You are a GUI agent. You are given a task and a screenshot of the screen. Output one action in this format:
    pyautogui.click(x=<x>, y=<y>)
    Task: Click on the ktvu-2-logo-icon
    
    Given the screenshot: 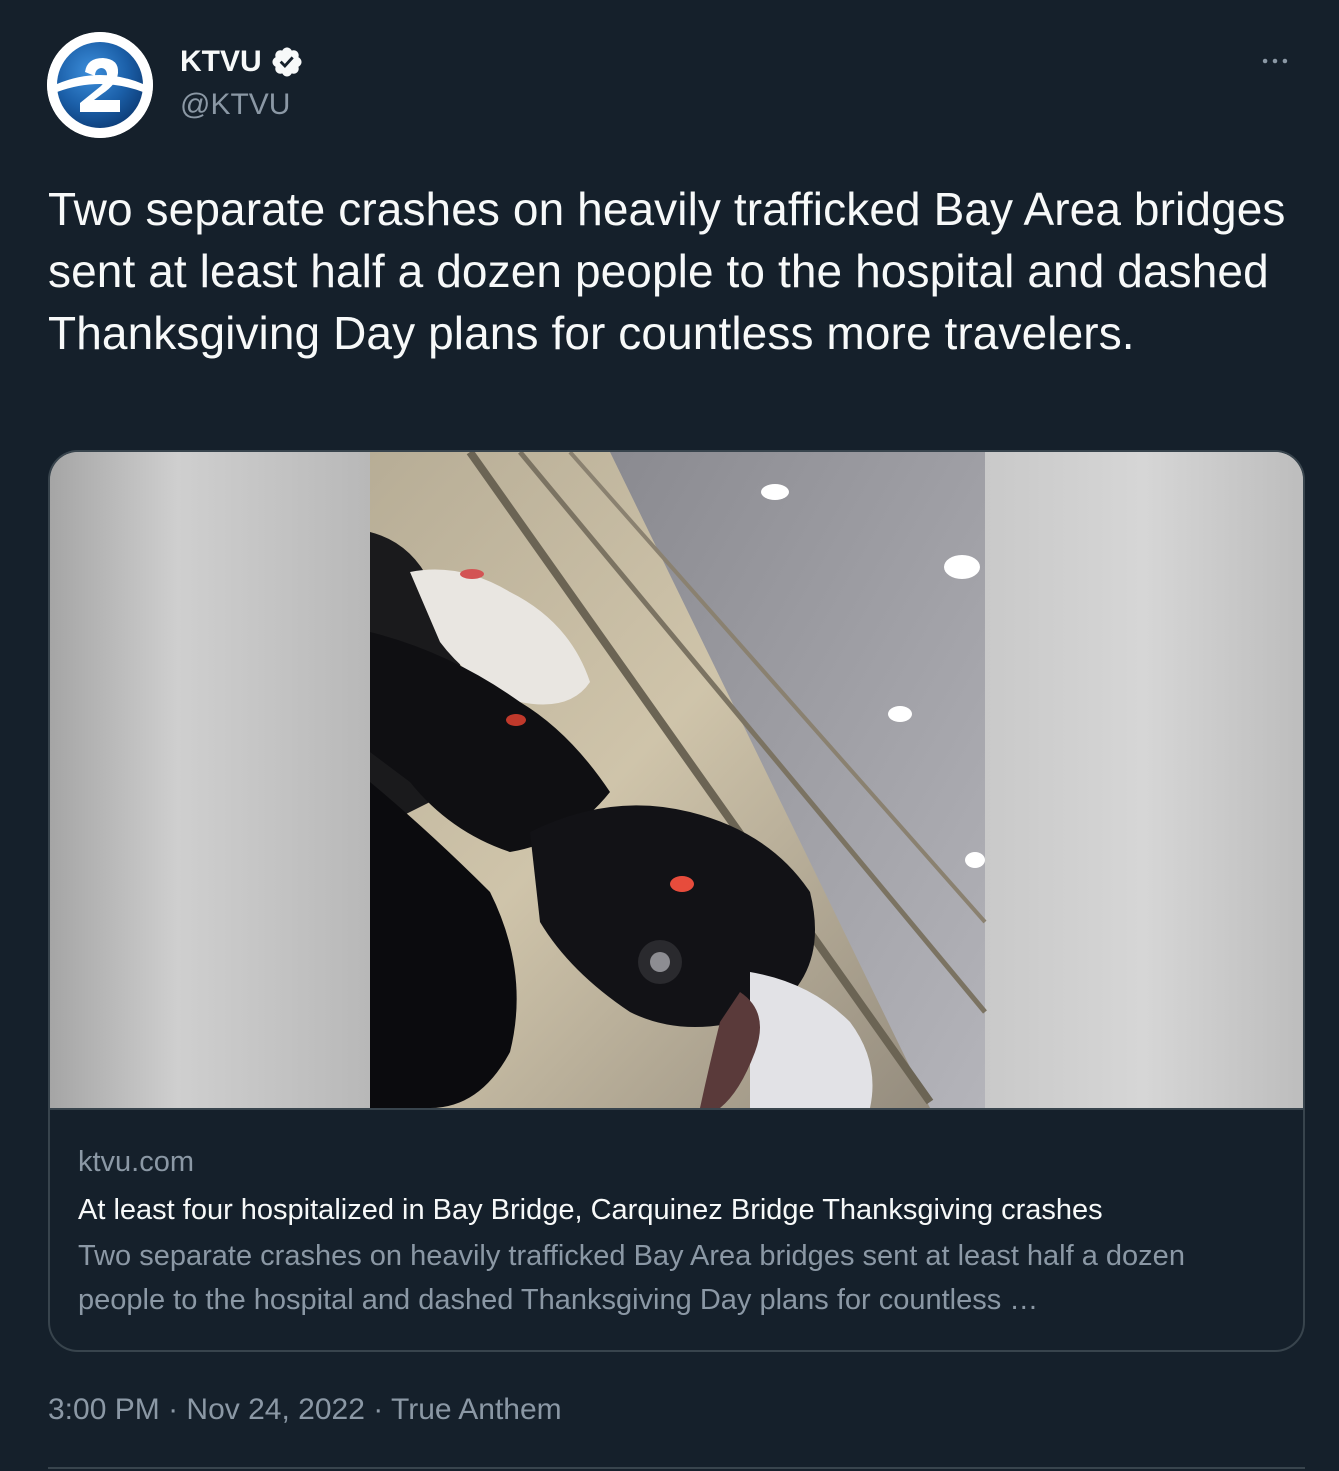 What is the action you would take?
    pyautogui.click(x=100, y=85)
    